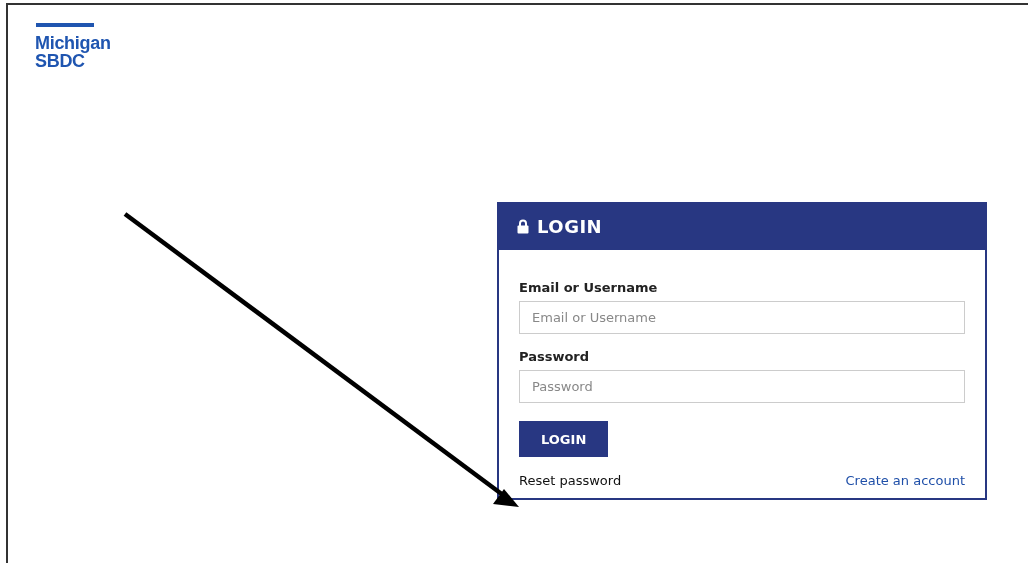 This screenshot has height=563, width=1028. Describe the element at coordinates (742, 317) in the screenshot. I see `input-field: Email or Username` at that location.